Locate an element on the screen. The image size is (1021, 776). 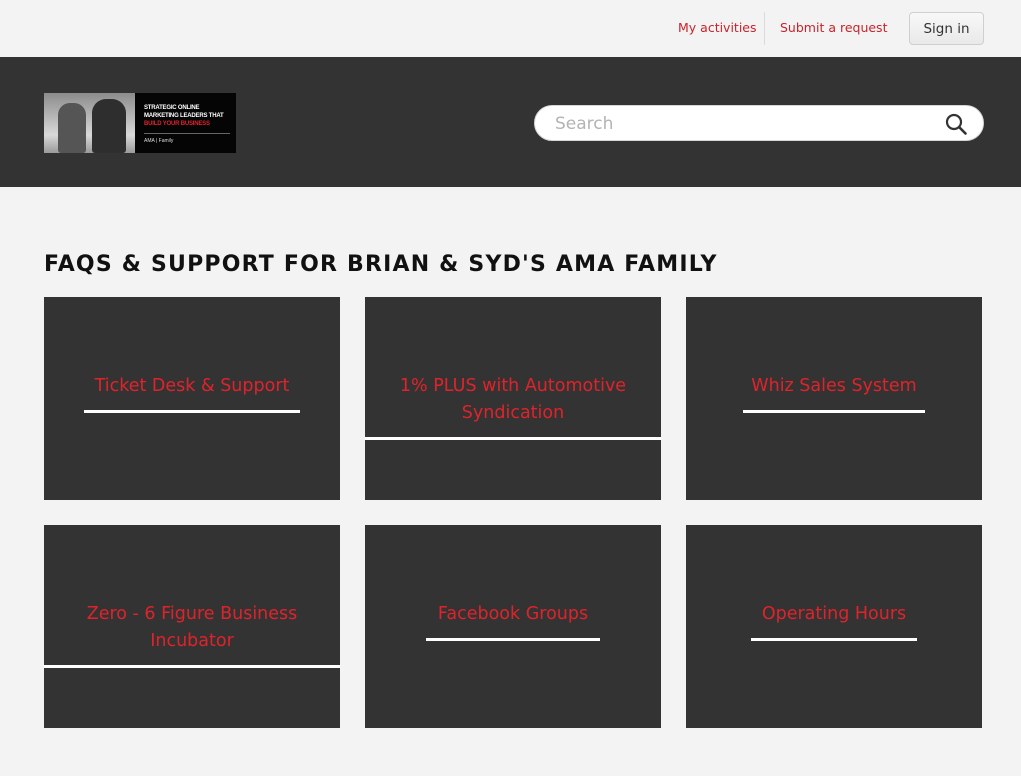
category-card-business-incubator: Zero - 6 Figure Business Incubator is located at coordinates (192, 626).